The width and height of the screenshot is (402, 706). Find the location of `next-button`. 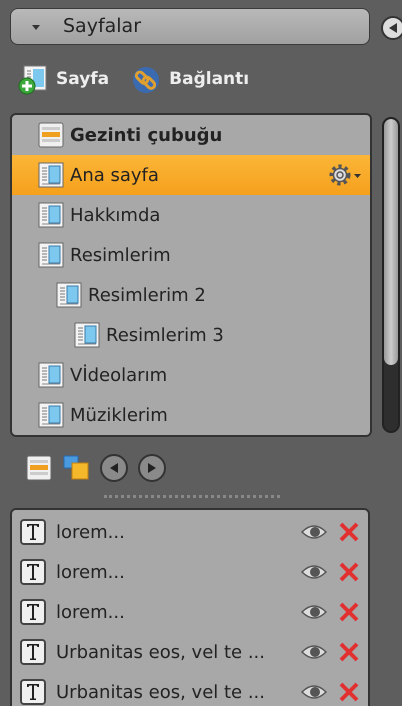

next-button is located at coordinates (152, 468).